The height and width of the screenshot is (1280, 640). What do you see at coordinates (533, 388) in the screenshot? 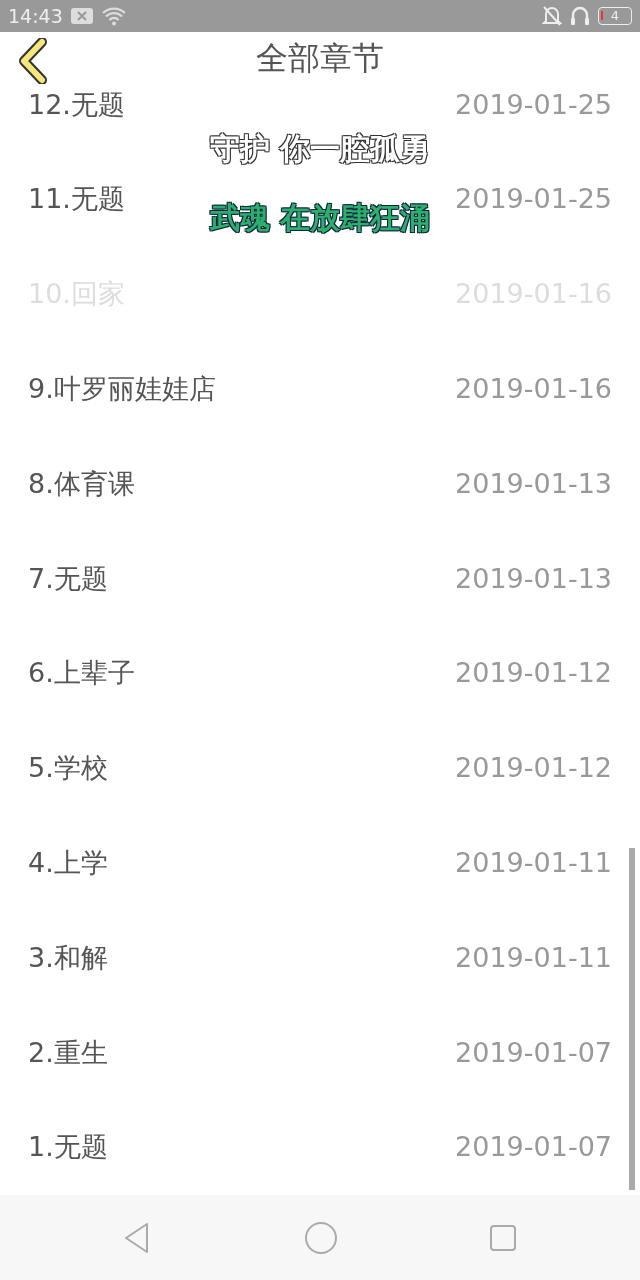
I see `chapter-date: 2019-01-16` at bounding box center [533, 388].